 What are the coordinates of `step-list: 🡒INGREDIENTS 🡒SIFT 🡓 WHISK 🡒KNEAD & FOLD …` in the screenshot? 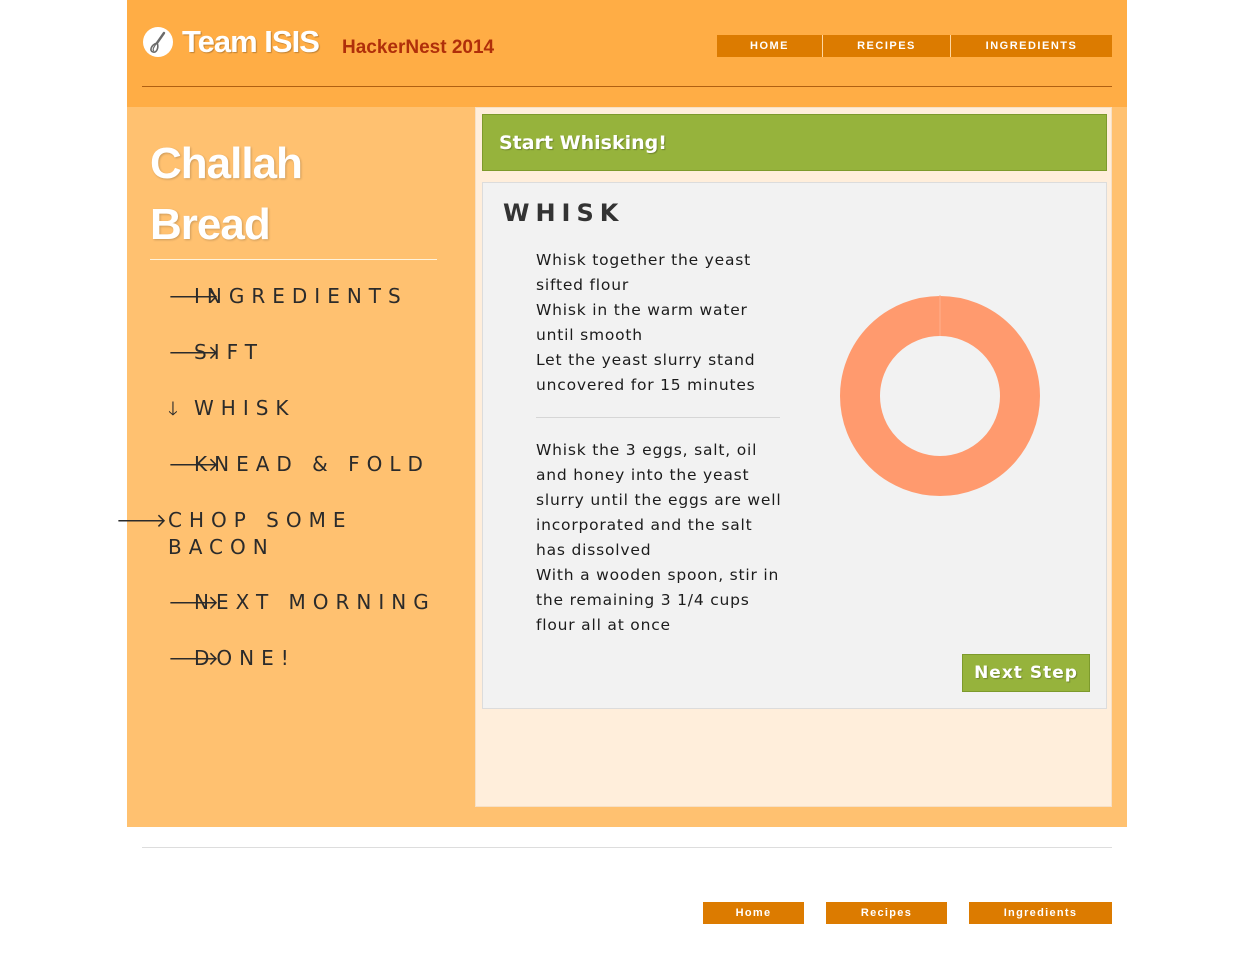 It's located at (282, 492).